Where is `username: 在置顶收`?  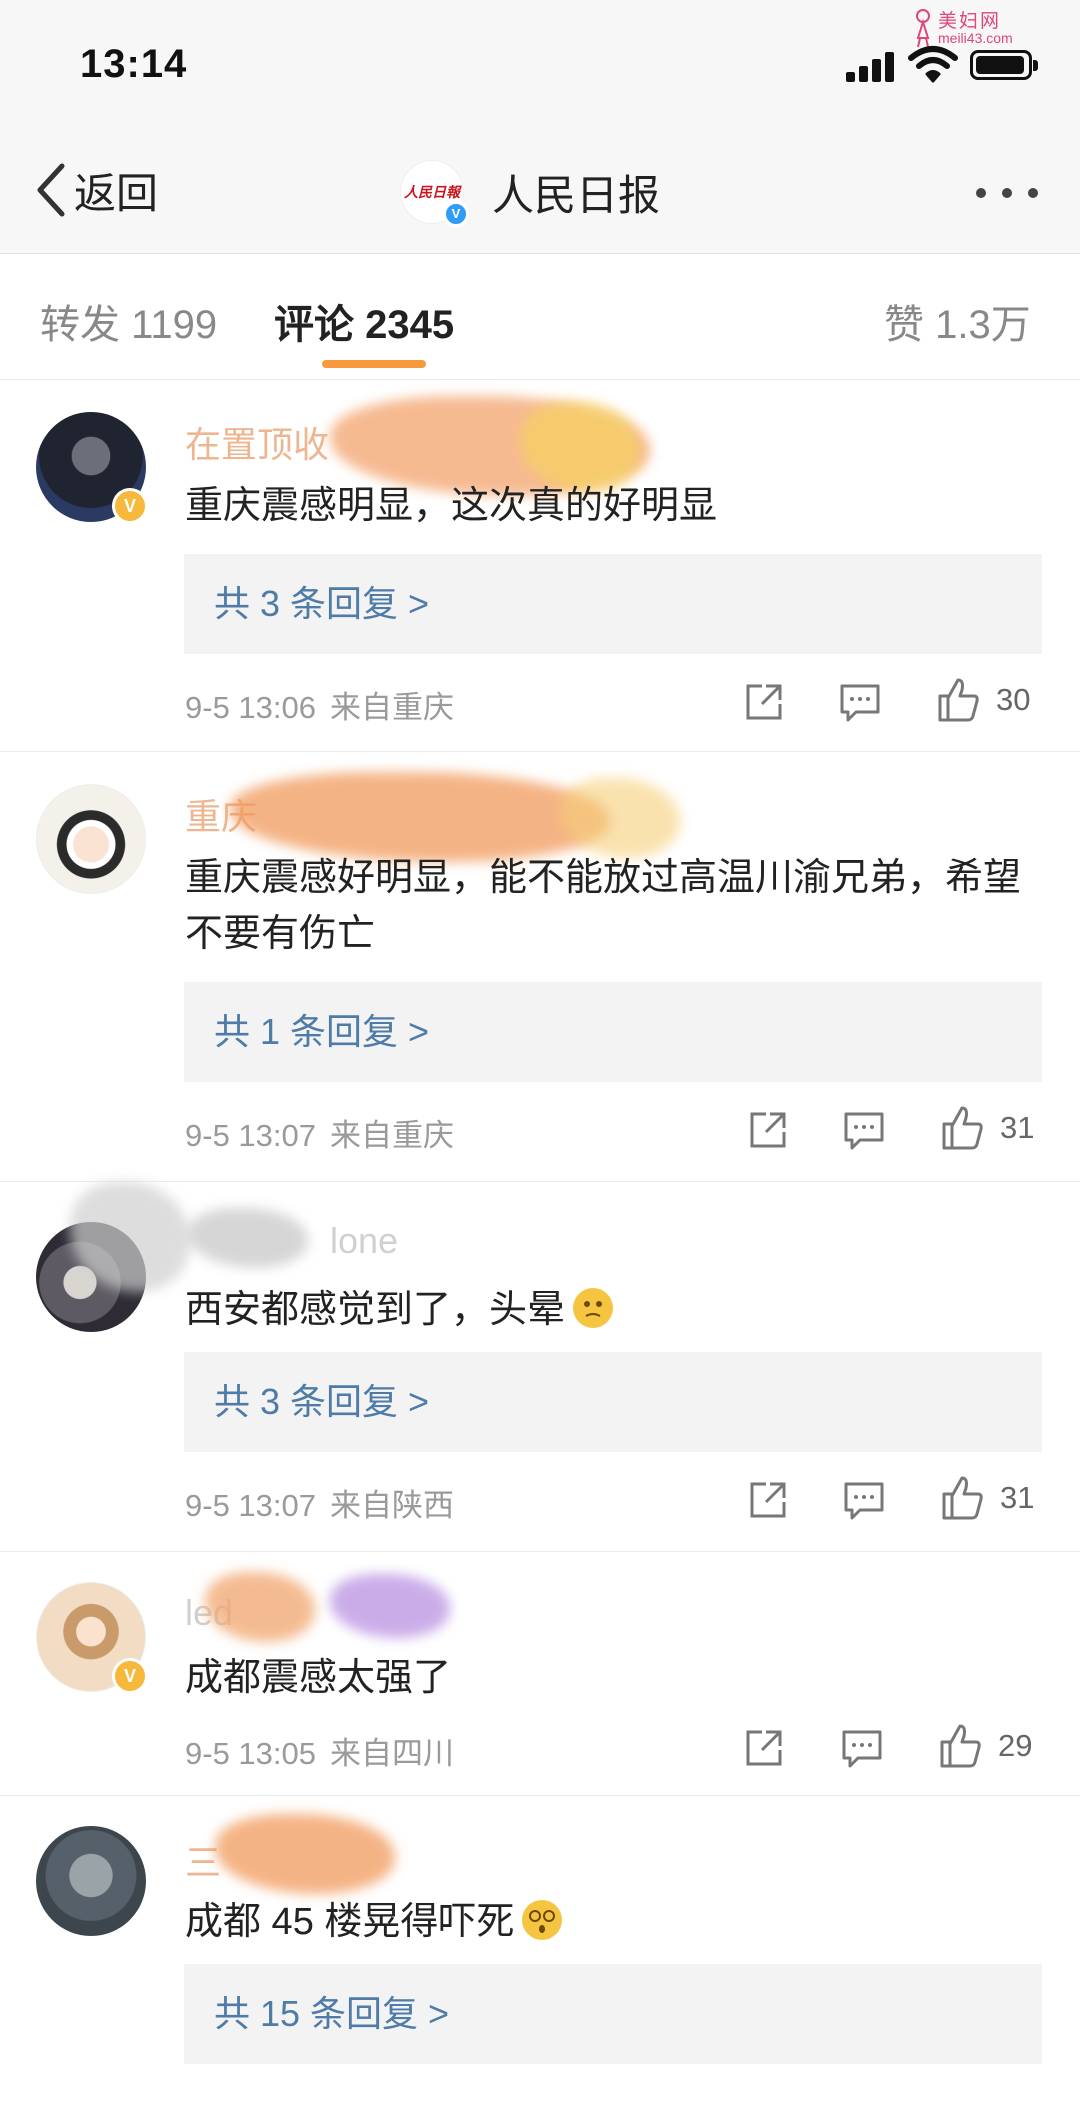
username: 在置顶收 is located at coordinates (257, 442).